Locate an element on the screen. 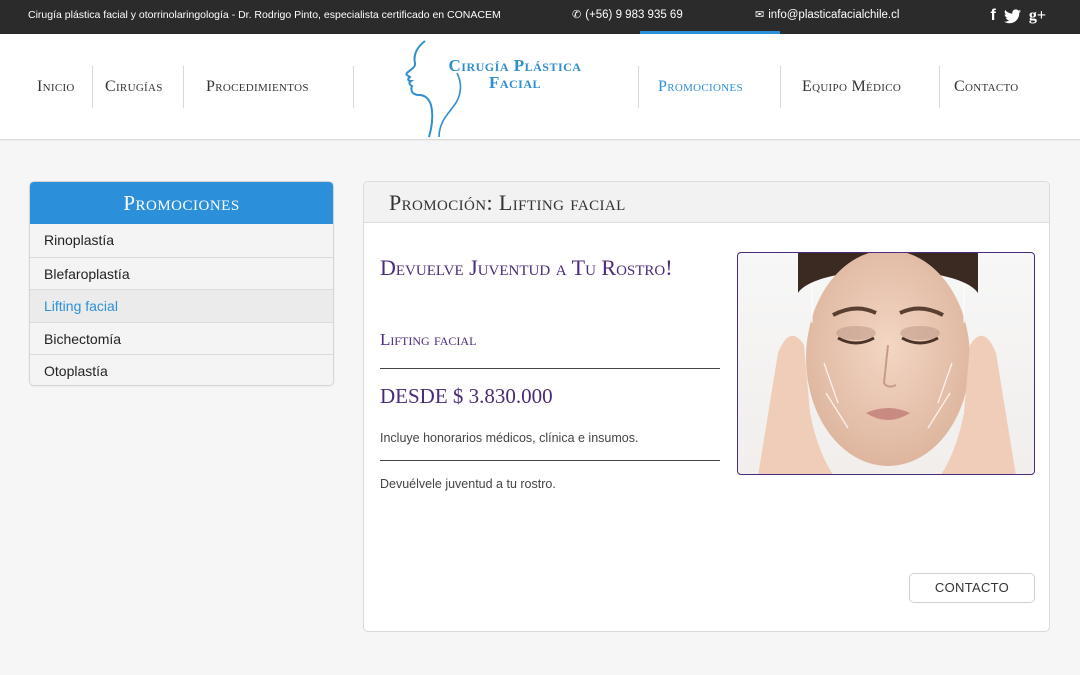 The height and width of the screenshot is (675, 1080). envelope-icon: ✉ is located at coordinates (760, 15).